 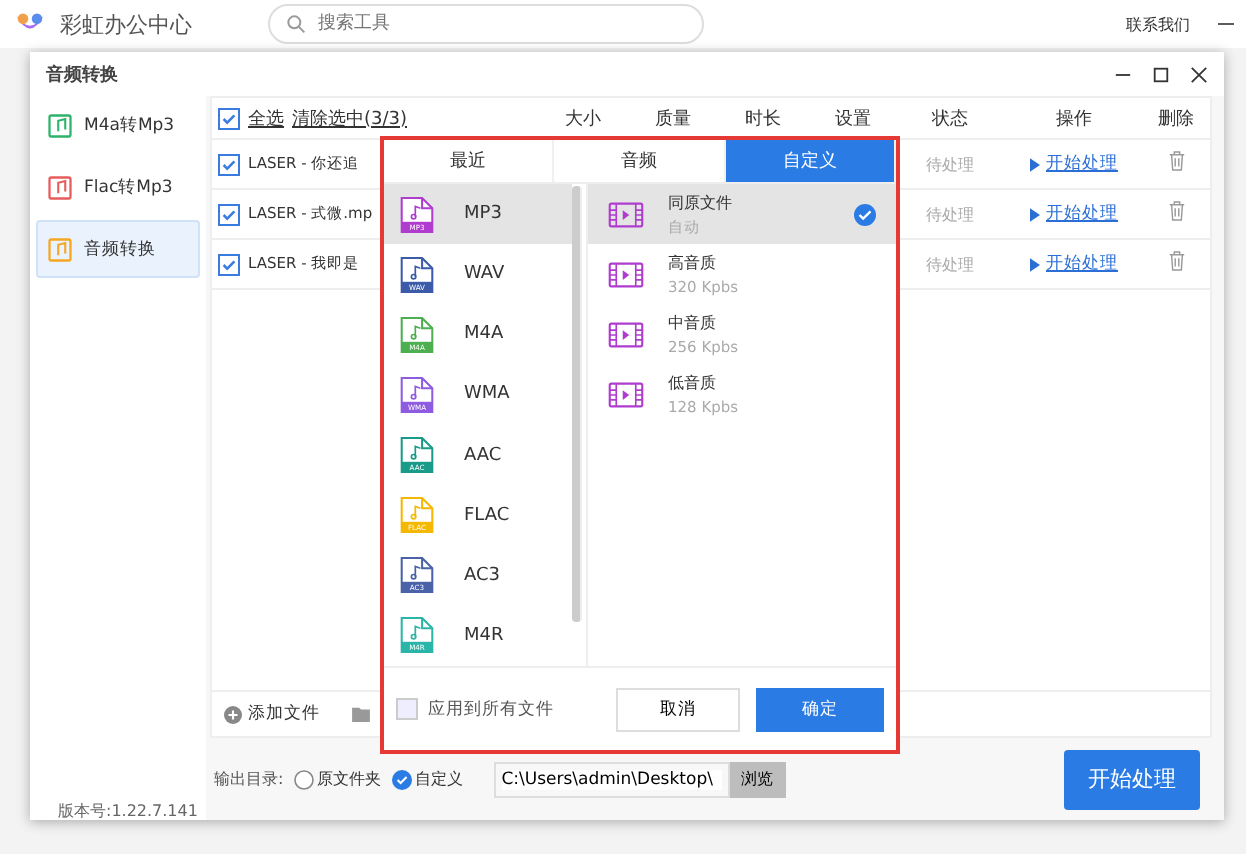 I want to click on select-all-checkbox, so click(x=229, y=118).